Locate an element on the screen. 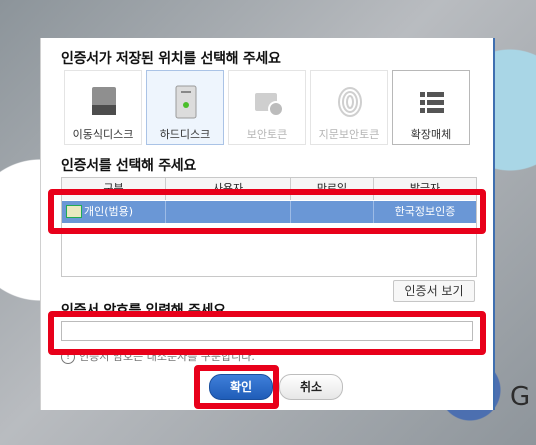 The width and height of the screenshot is (536, 445). view-certificate-button: 인증서 보기 is located at coordinates (434, 291).